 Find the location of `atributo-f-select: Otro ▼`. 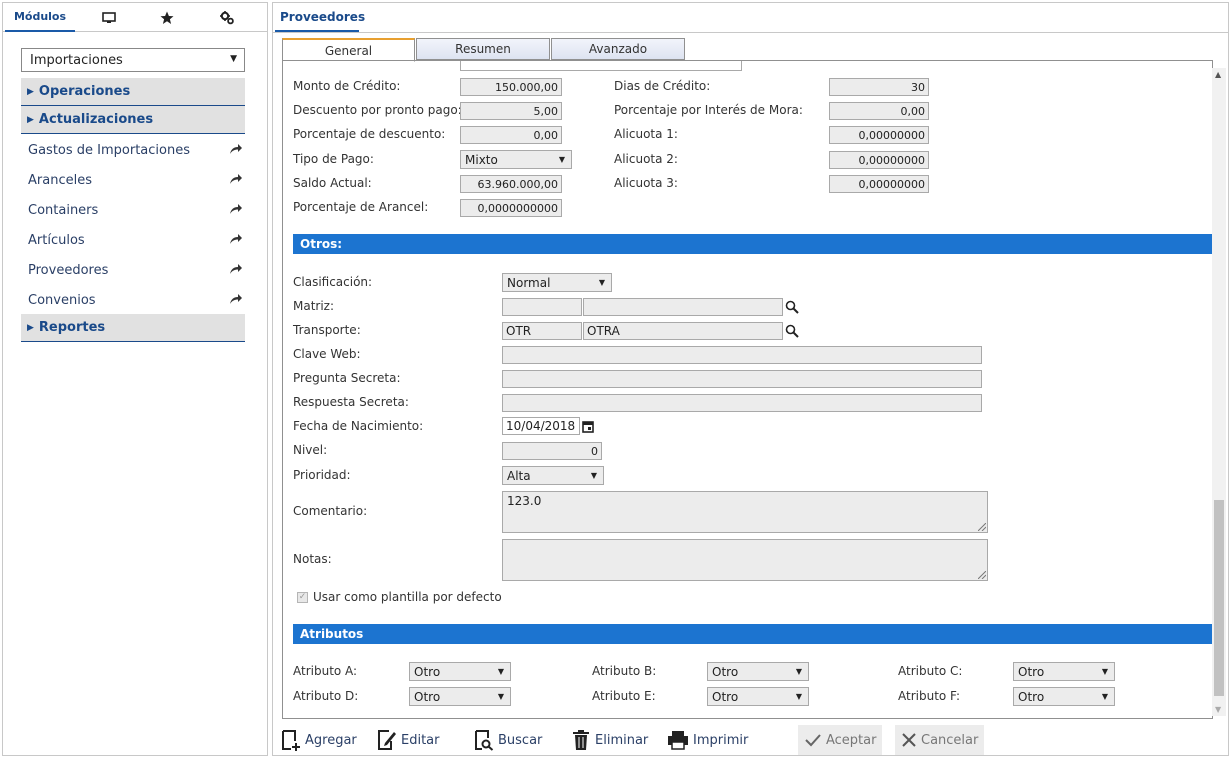

atributo-f-select: Otro ▼ is located at coordinates (1064, 696).